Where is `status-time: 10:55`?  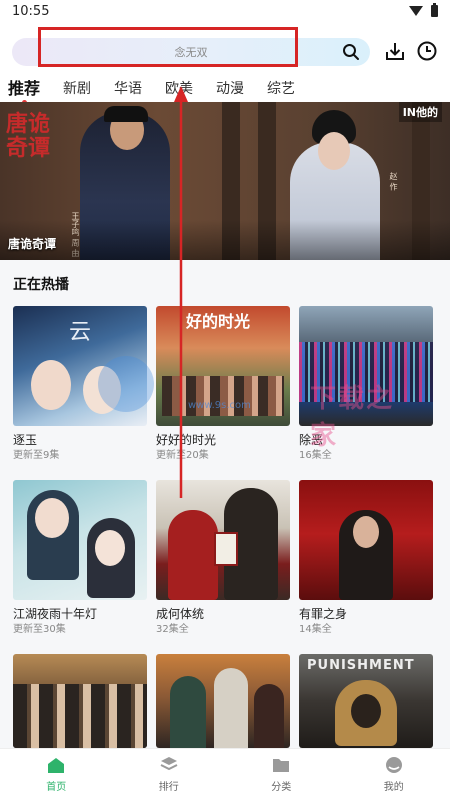 status-time: 10:55 is located at coordinates (31, 11).